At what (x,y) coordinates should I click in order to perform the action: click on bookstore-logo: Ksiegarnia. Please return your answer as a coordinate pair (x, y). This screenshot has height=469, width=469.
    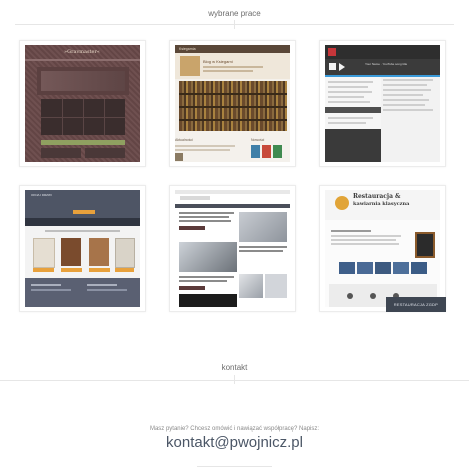
    Looking at the image, I should click on (187, 49).